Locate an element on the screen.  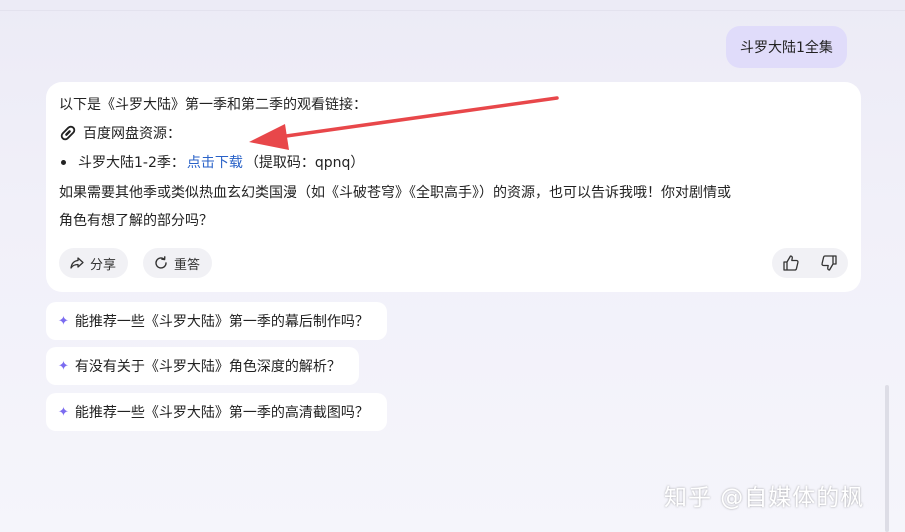
annotation-arrow is located at coordinates (404, 123).